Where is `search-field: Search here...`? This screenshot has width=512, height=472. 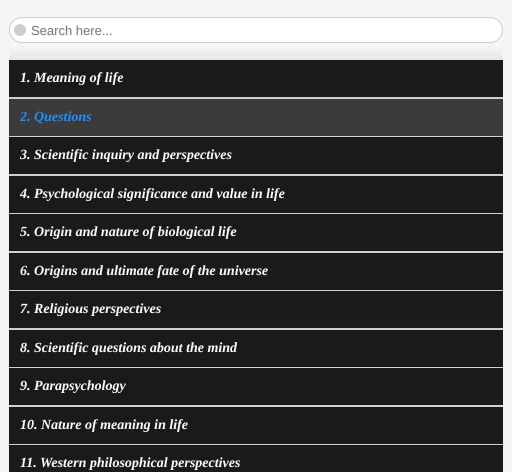 search-field: Search here... is located at coordinates (256, 30).